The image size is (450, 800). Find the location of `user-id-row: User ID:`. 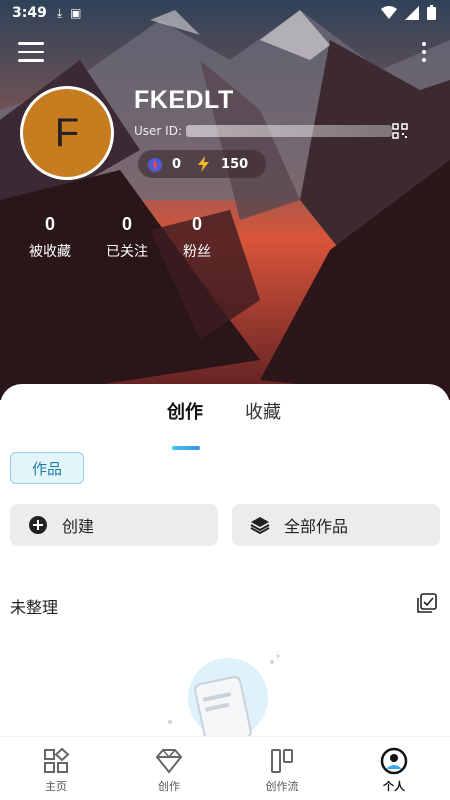

user-id-row: User ID: is located at coordinates (263, 131).